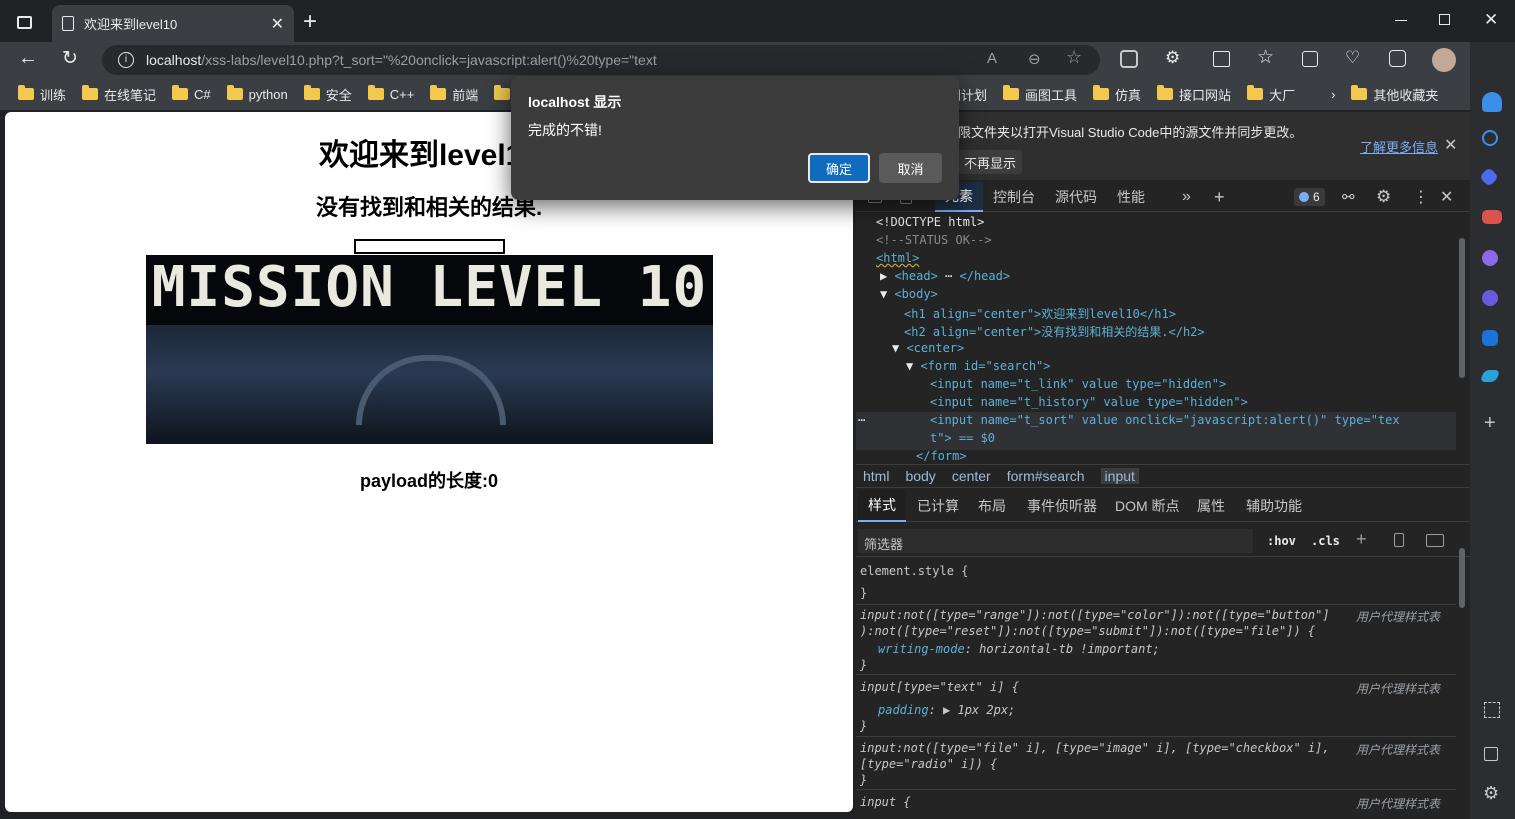 The image size is (1515, 819). Describe the element at coordinates (1034, 59) in the screenshot. I see `zoom-icon: ⊖` at that location.